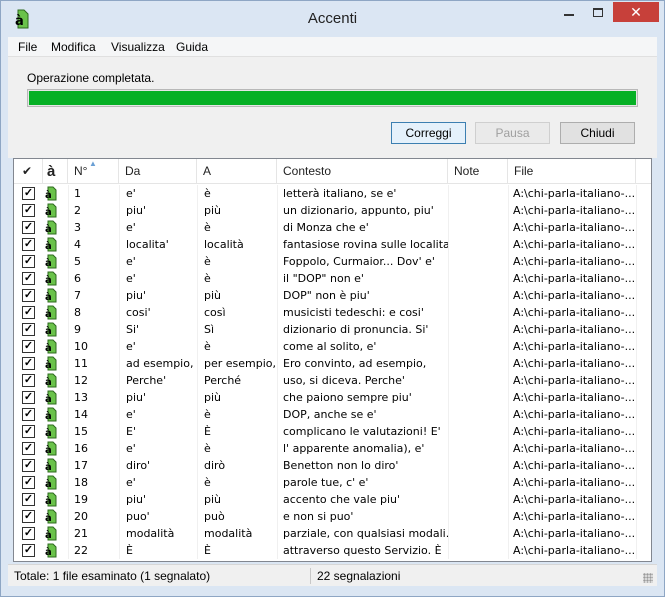  Describe the element at coordinates (27, 47) in the screenshot. I see `menu-file: File` at that location.